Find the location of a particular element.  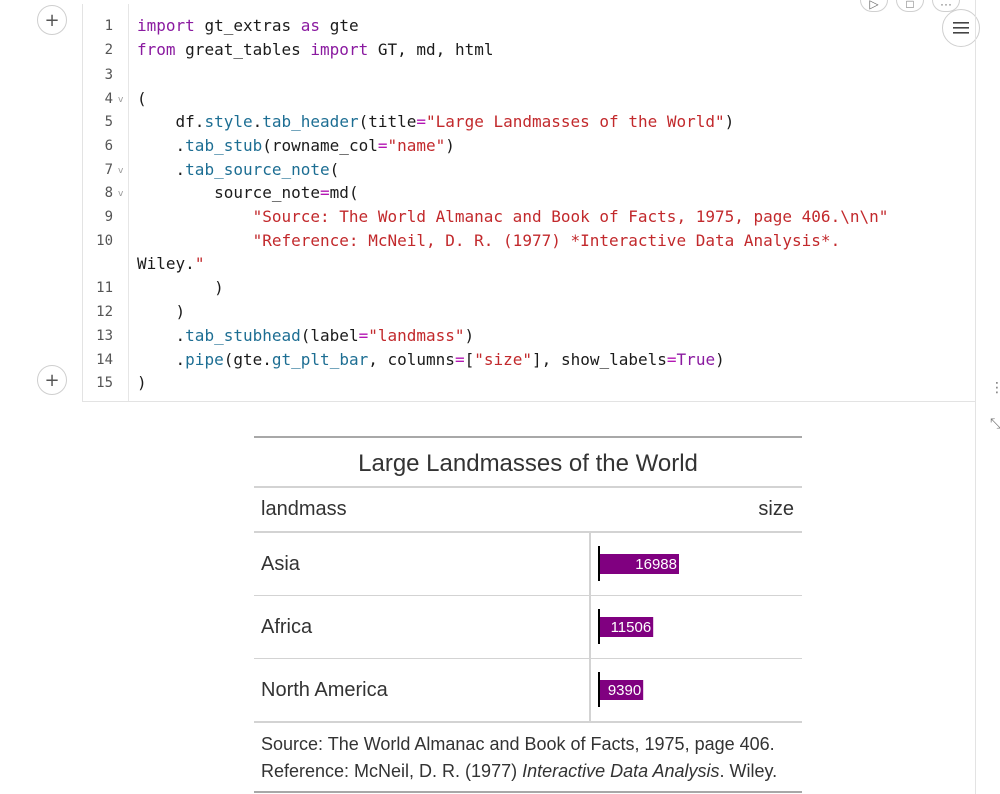

reference-prefix: Reference: McNeil, D. R. (1977) is located at coordinates (392, 771).